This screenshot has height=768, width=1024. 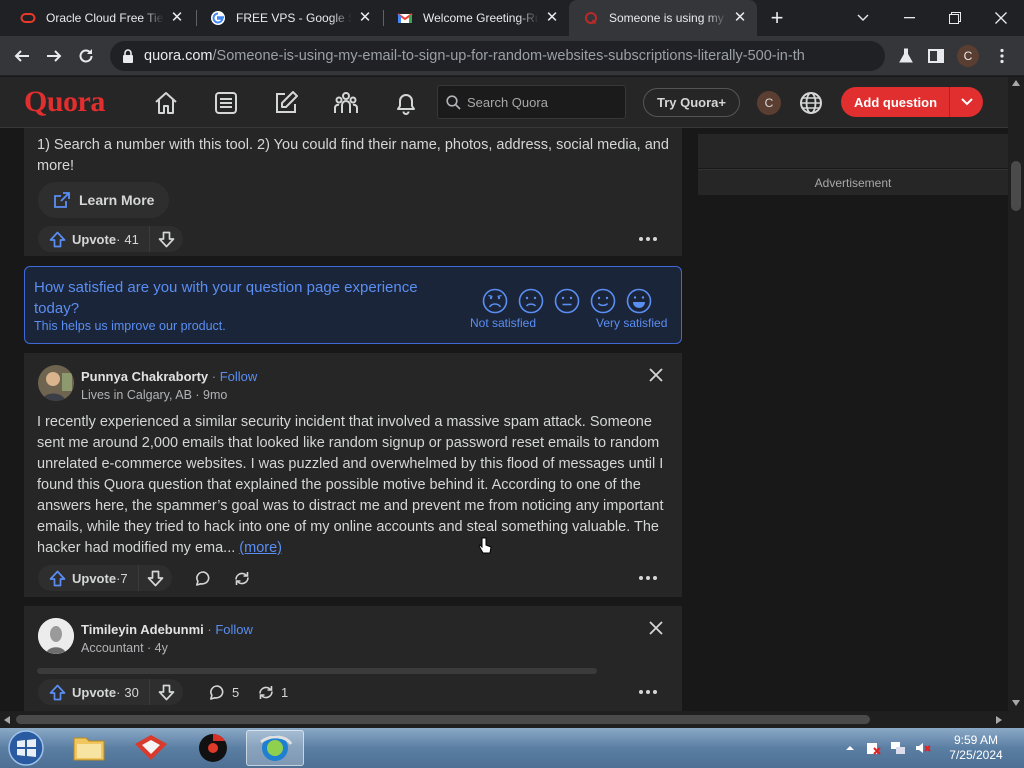 I want to click on author-photo, so click(x=56, y=636).